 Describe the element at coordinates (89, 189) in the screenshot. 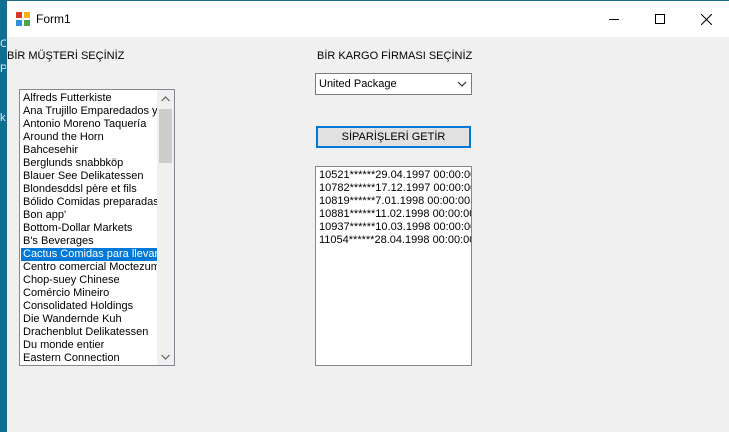

I see `list-item: Blondesddsl père et fils` at that location.